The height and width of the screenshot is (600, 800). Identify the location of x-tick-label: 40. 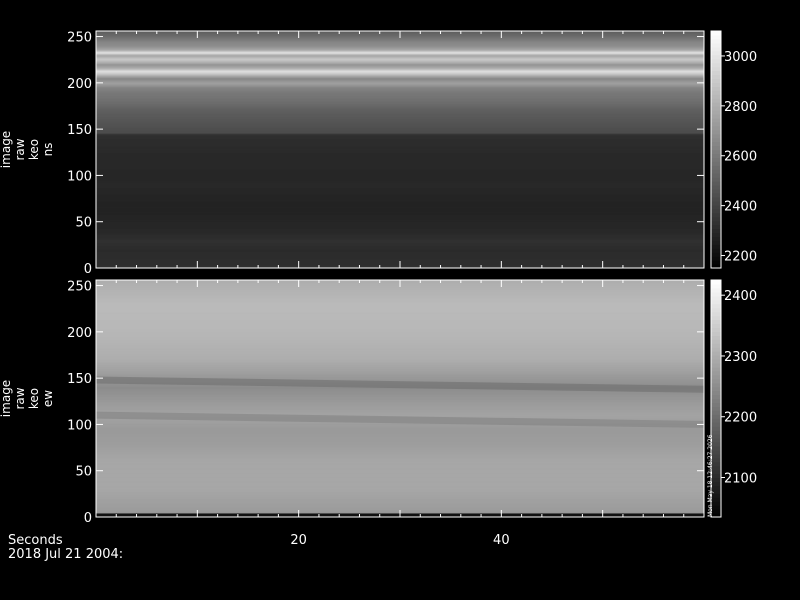
(501, 540).